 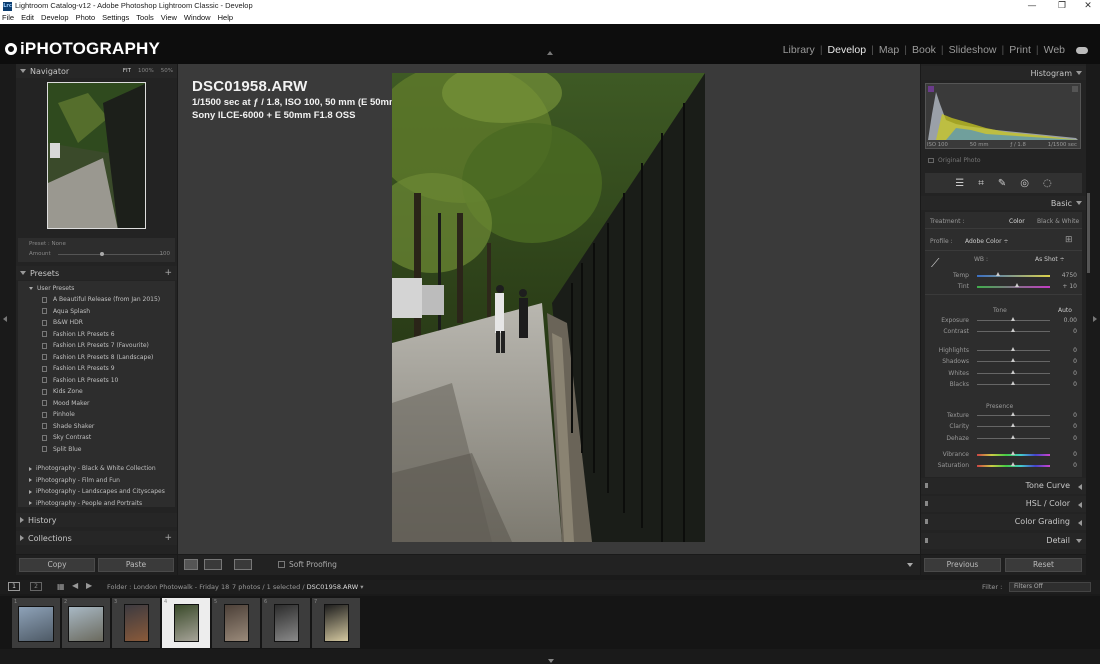 I want to click on profile-dropdown: Adobe Color ÷, so click(x=987, y=241).